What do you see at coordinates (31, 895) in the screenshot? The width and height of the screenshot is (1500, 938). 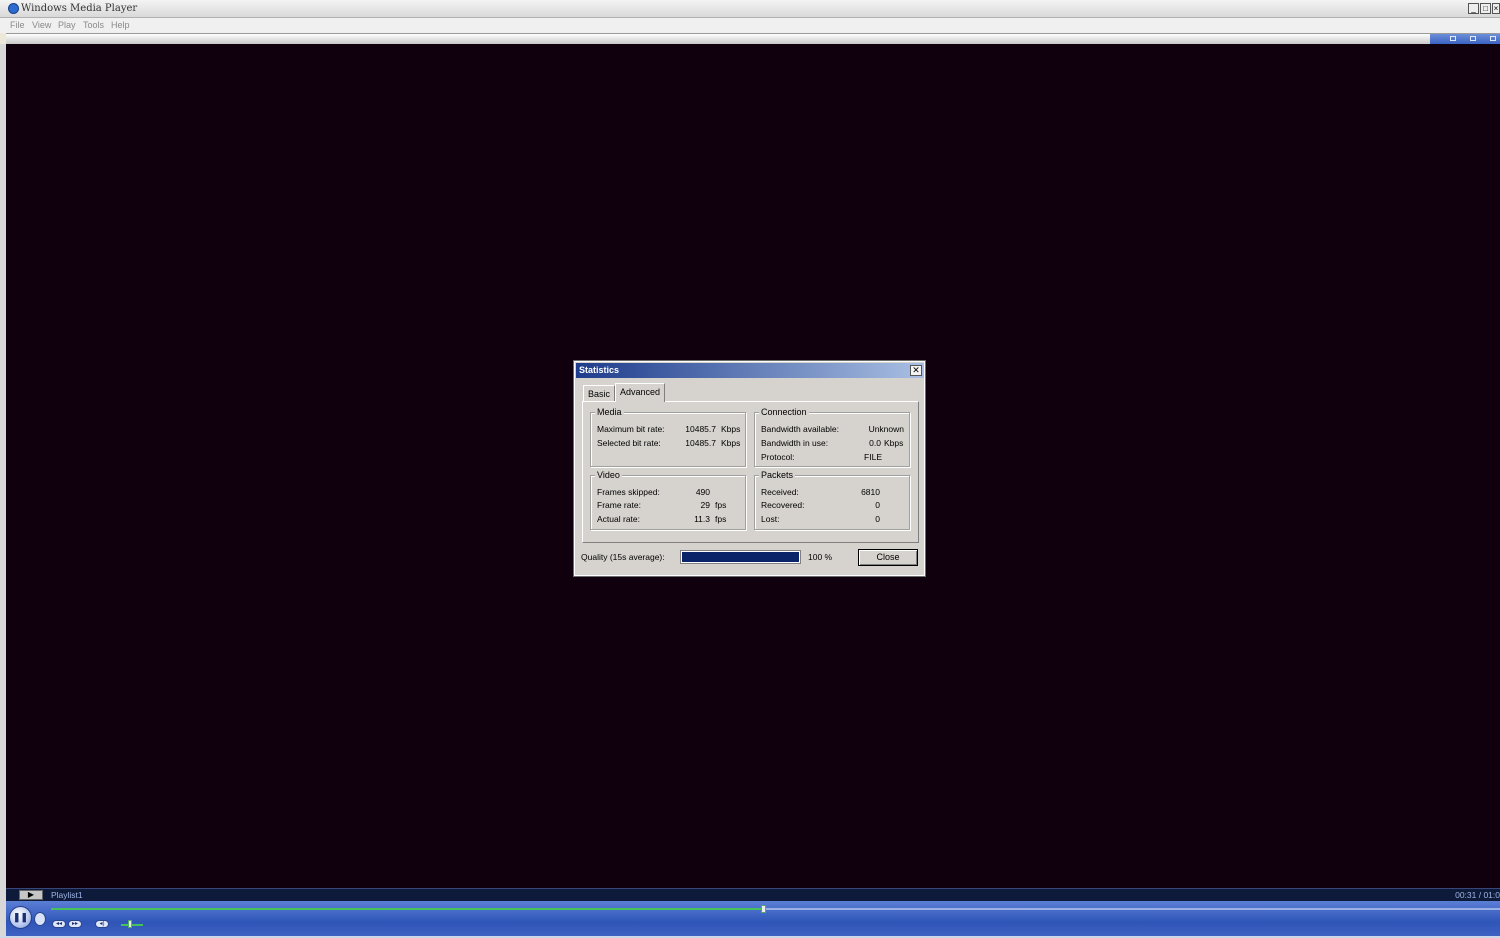 I see `play-icon: ▶` at bounding box center [31, 895].